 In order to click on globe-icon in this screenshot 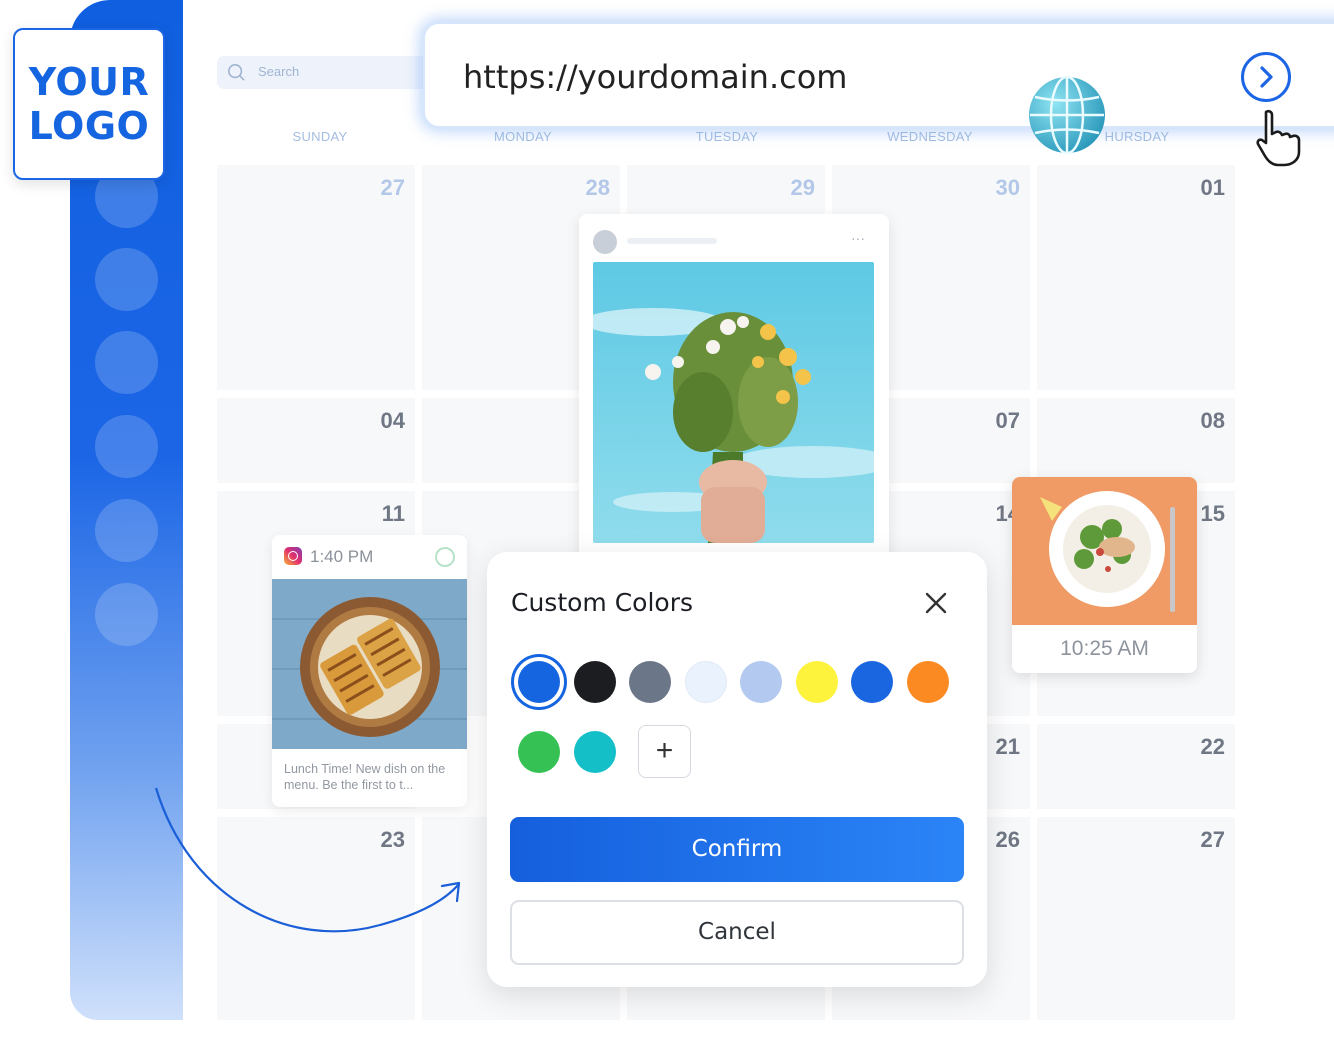, I will do `click(1067, 115)`.